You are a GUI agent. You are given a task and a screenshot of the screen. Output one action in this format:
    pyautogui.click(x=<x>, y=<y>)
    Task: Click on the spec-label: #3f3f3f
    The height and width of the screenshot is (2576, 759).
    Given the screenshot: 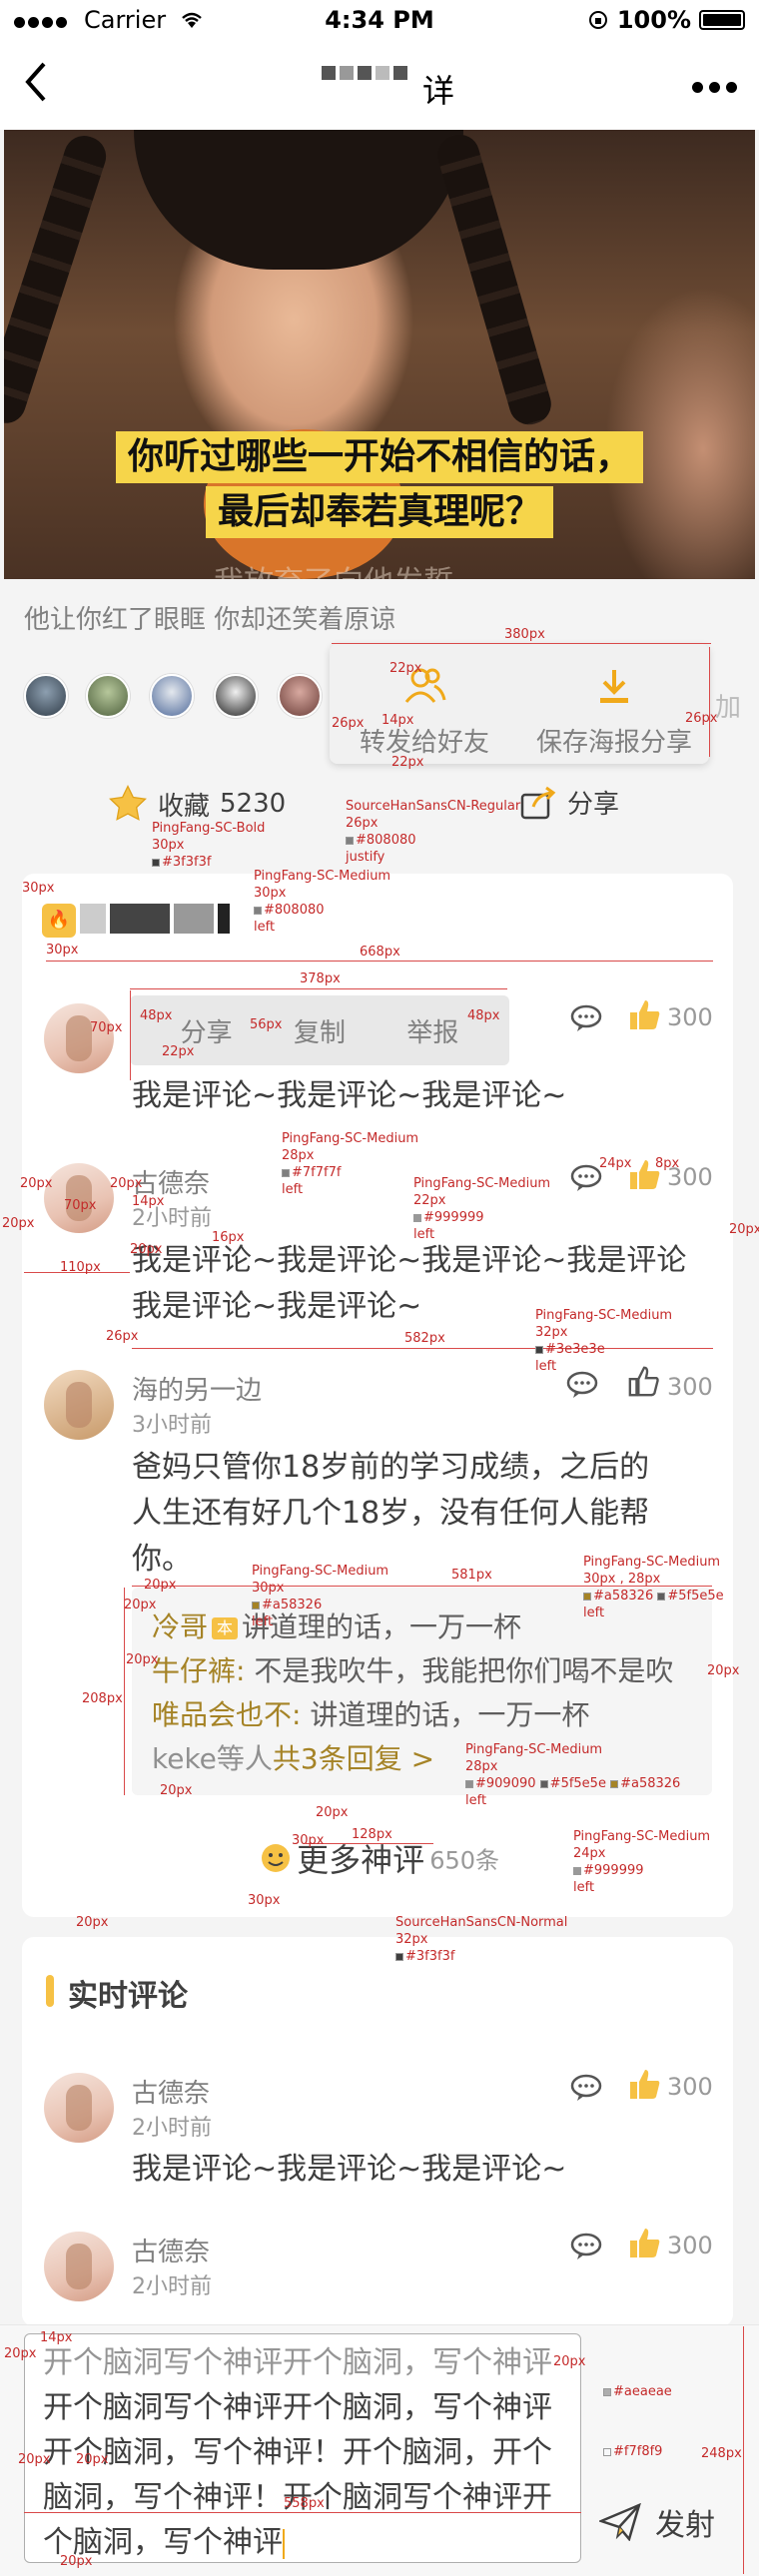 What is the action you would take?
    pyautogui.click(x=182, y=863)
    